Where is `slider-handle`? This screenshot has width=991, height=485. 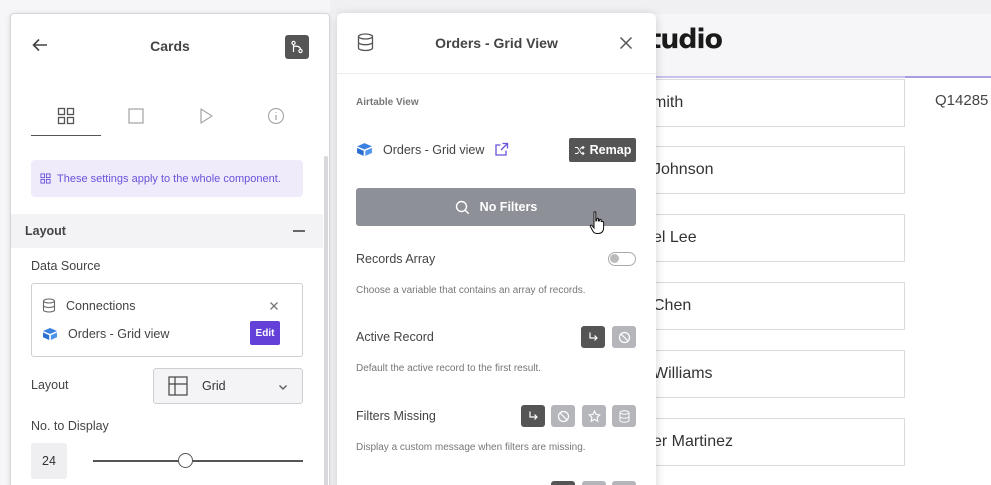
slider-handle is located at coordinates (185, 460).